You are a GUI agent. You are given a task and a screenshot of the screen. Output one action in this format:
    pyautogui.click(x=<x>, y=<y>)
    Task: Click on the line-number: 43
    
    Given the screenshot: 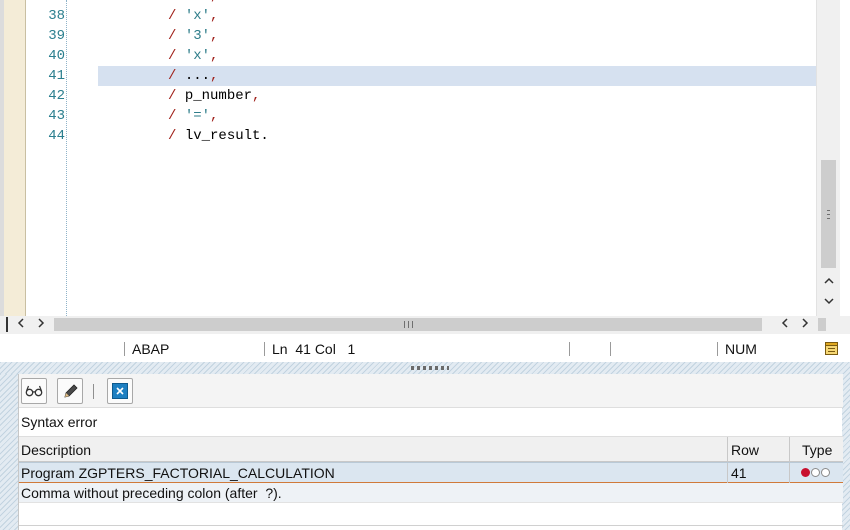 What is the action you would take?
    pyautogui.click(x=56, y=116)
    